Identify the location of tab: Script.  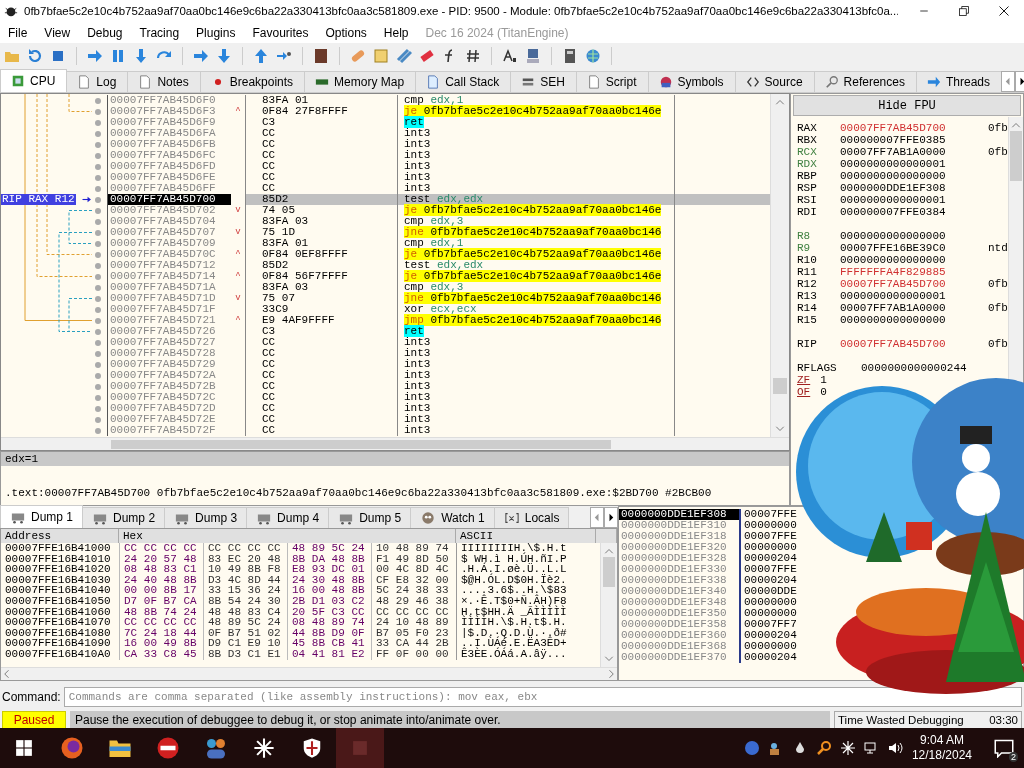
(612, 81).